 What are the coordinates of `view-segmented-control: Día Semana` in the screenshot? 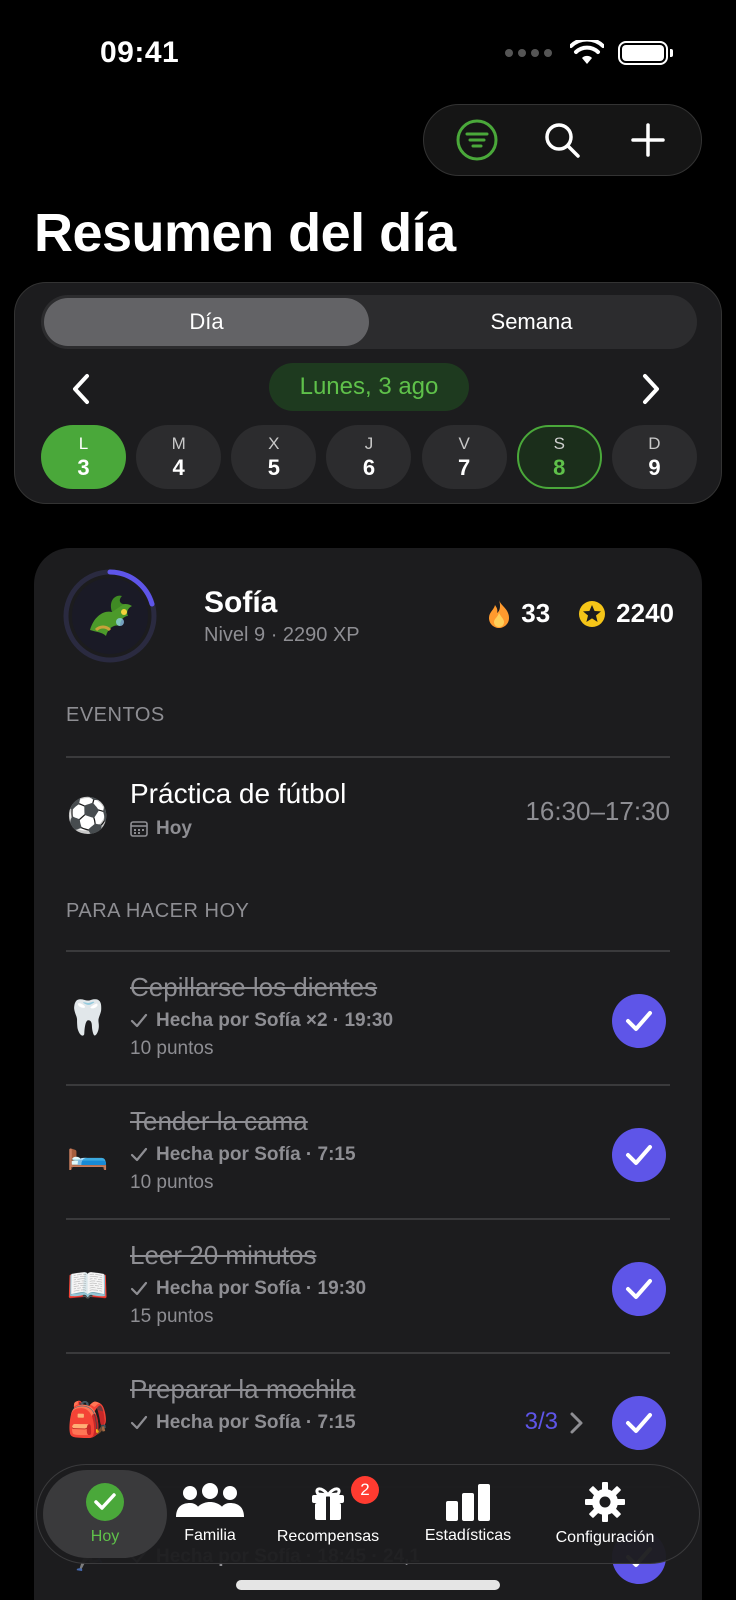 It's located at (369, 322).